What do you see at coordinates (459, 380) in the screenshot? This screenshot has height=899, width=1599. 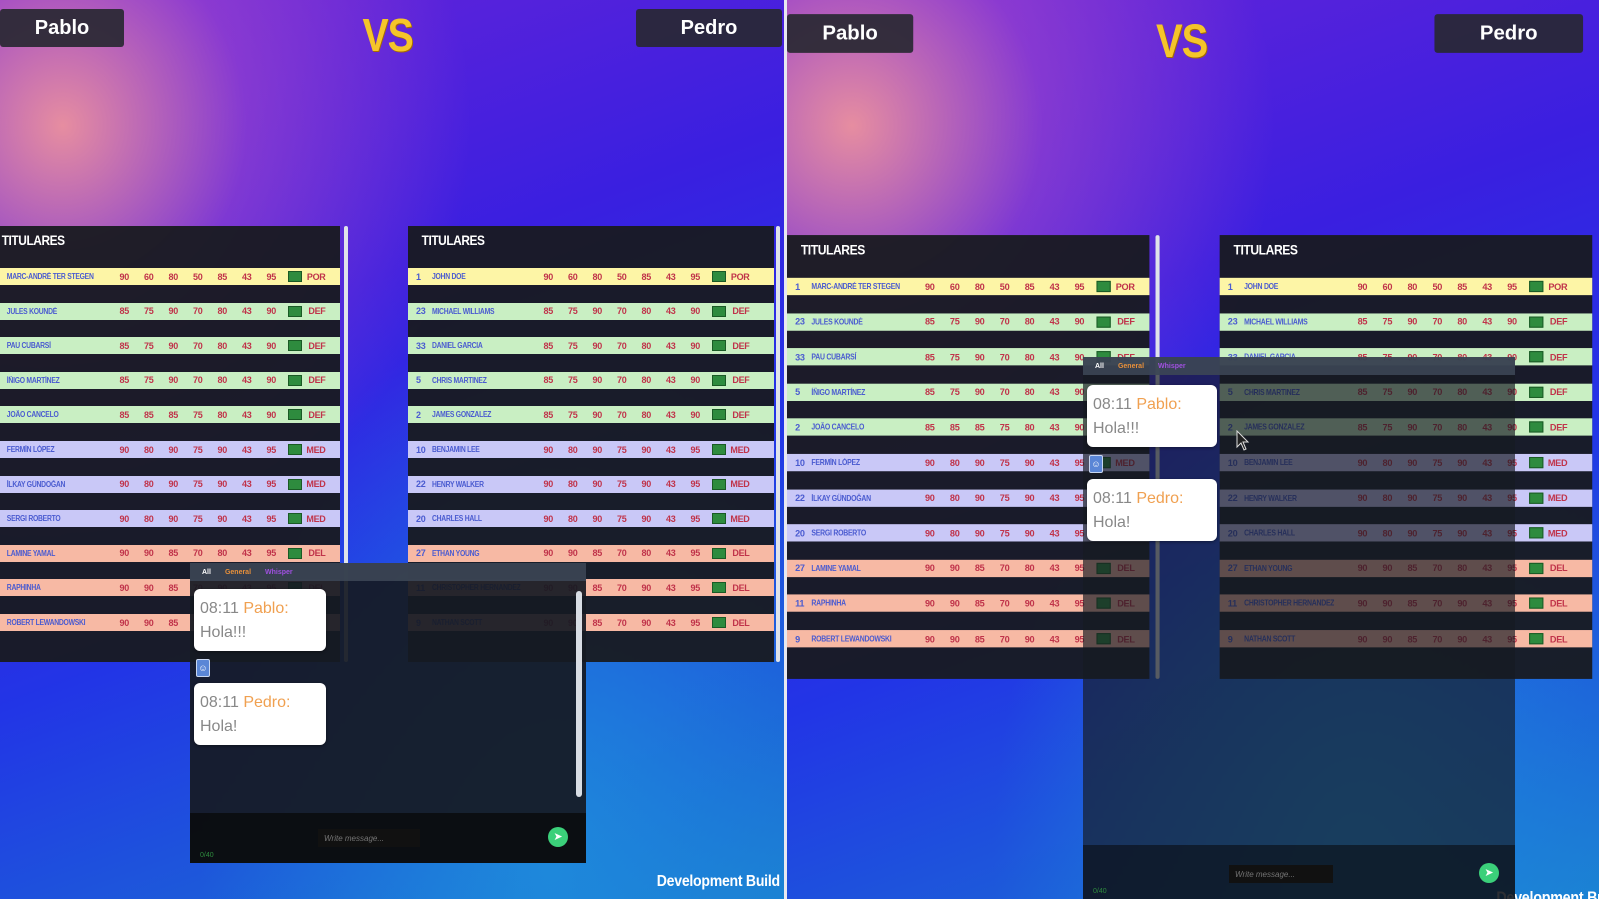 I see `player-name: CHRIS MARTINEZ` at bounding box center [459, 380].